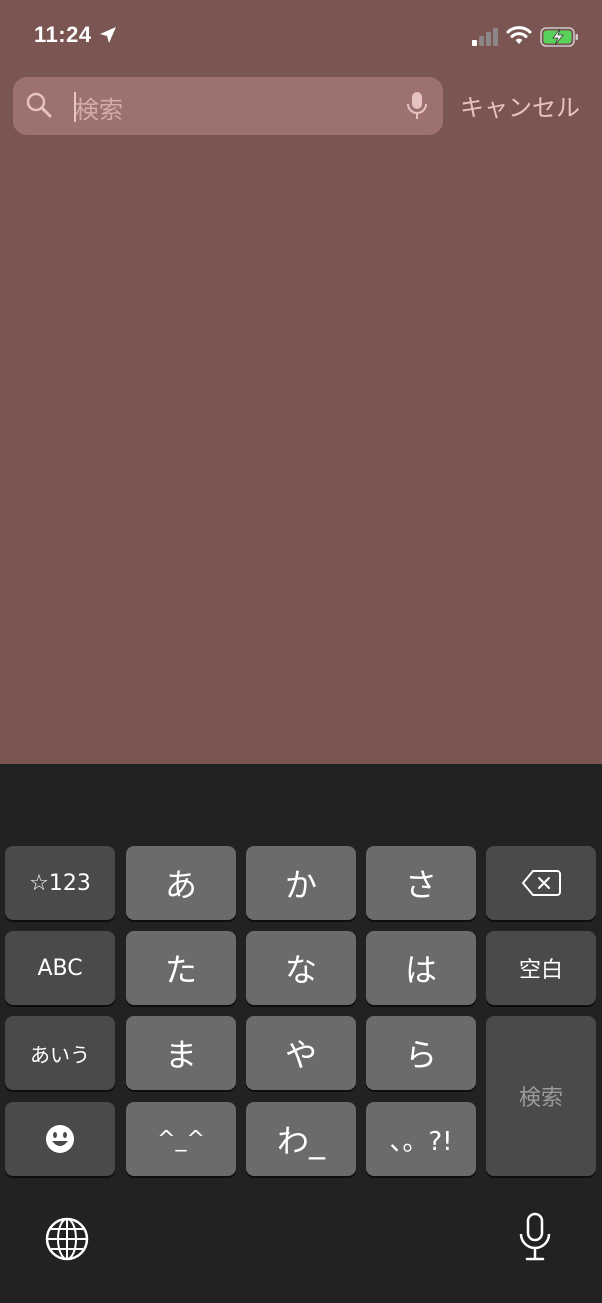  I want to click on search-field: 検索, so click(228, 106).